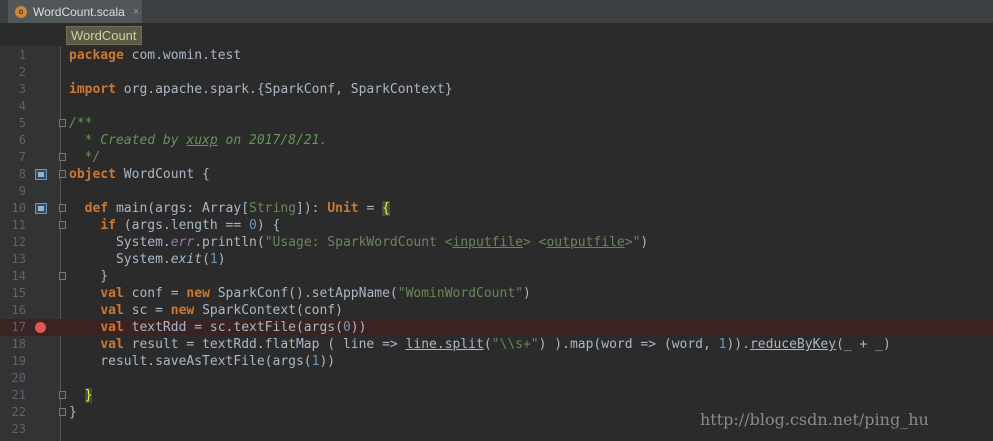 This screenshot has height=441, width=993. I want to click on line-number: 8, so click(13, 174).